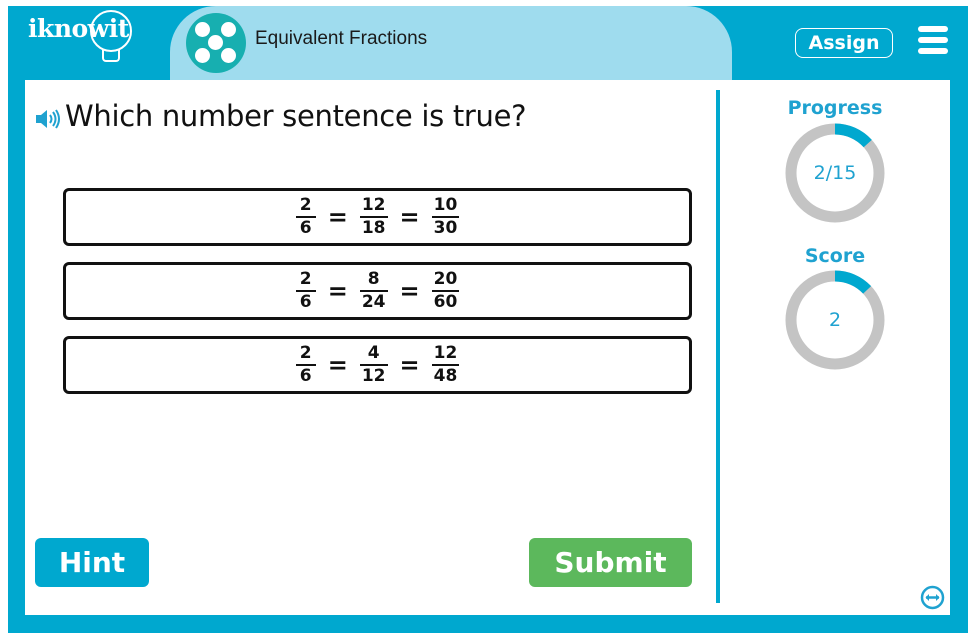 The height and width of the screenshot is (640, 980). What do you see at coordinates (835, 320) in the screenshot?
I see `score-value: 2` at bounding box center [835, 320].